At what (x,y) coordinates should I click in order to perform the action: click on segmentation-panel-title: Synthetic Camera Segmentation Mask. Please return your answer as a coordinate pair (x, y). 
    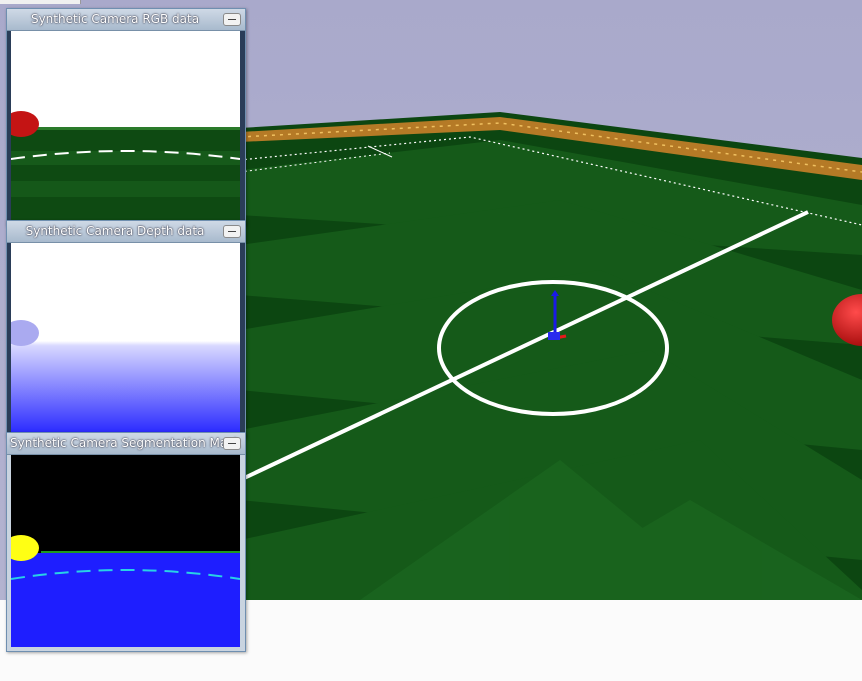
    Looking at the image, I should click on (125, 443).